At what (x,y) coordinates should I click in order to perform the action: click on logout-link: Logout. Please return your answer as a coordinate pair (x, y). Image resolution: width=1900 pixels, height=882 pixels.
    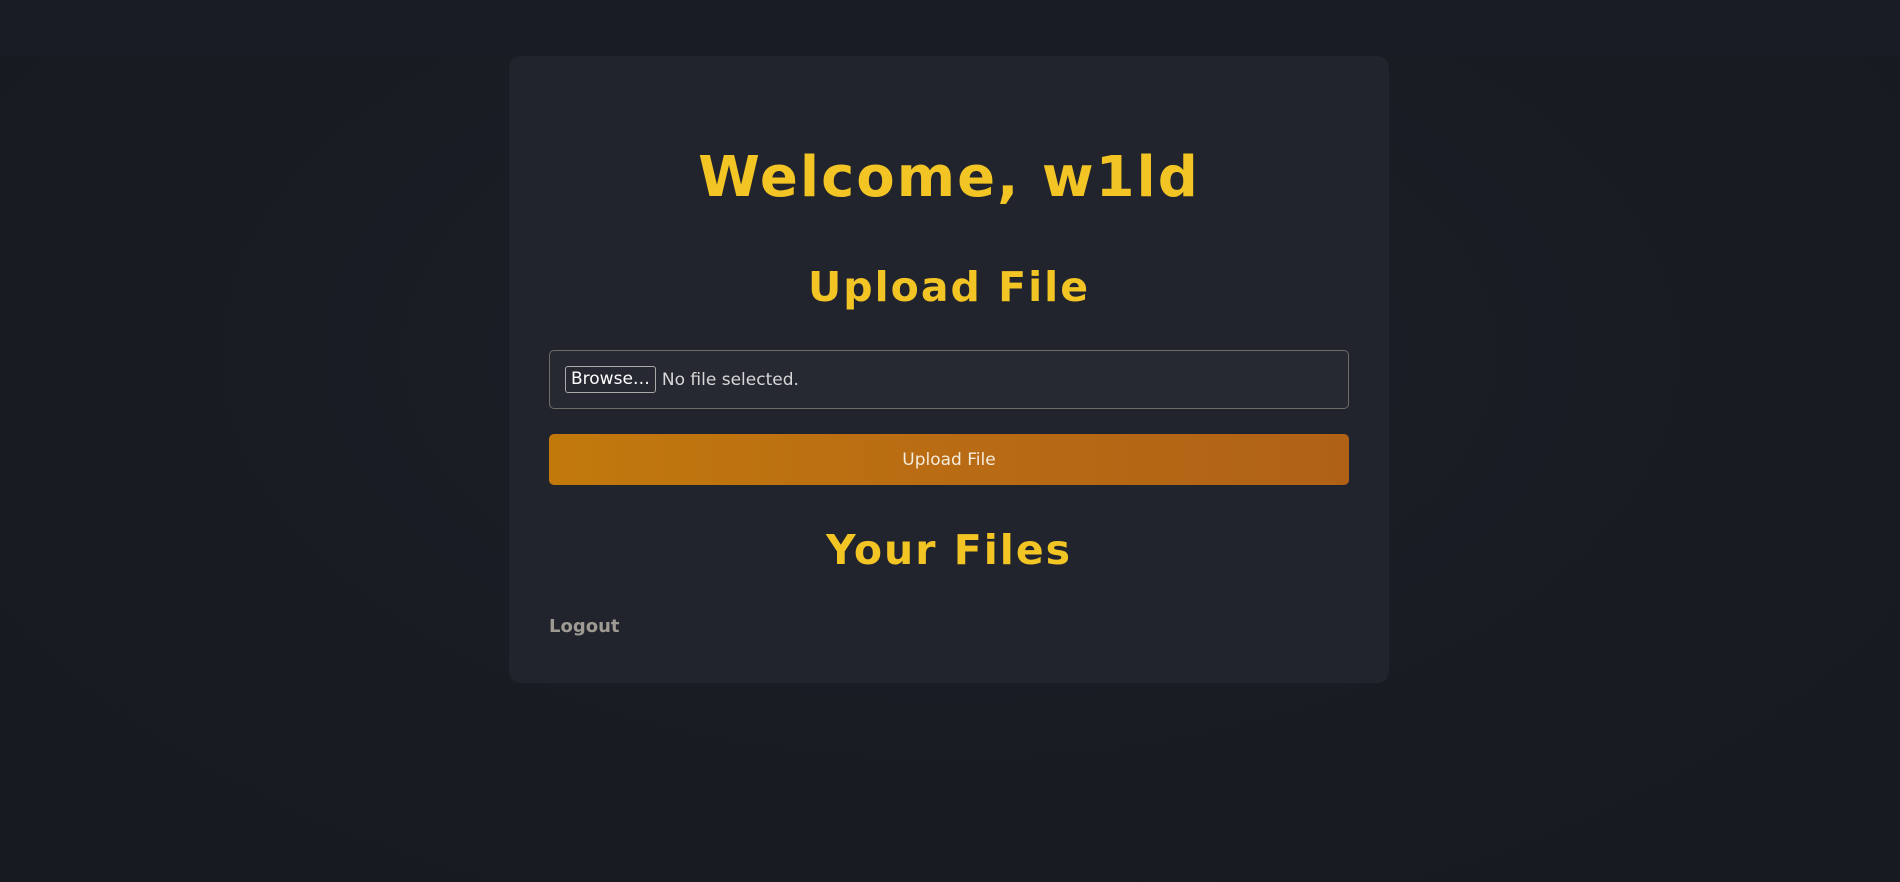
    Looking at the image, I should click on (584, 626).